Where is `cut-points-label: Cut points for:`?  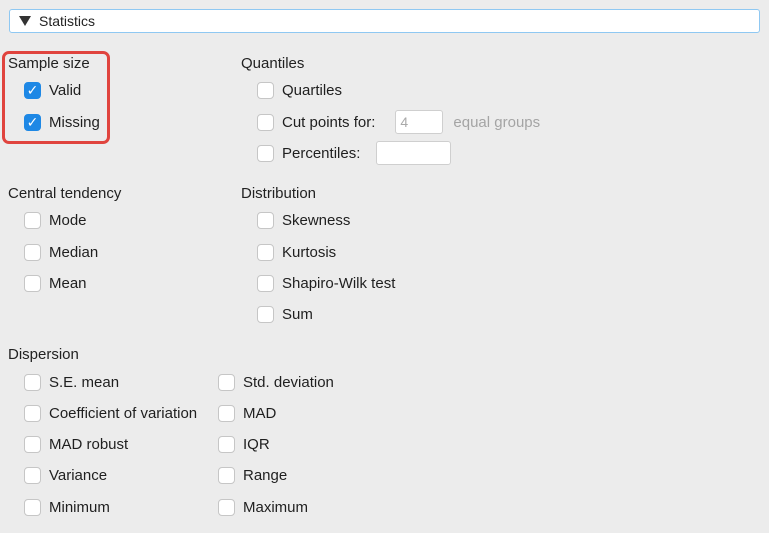 cut-points-label: Cut points for: is located at coordinates (329, 122).